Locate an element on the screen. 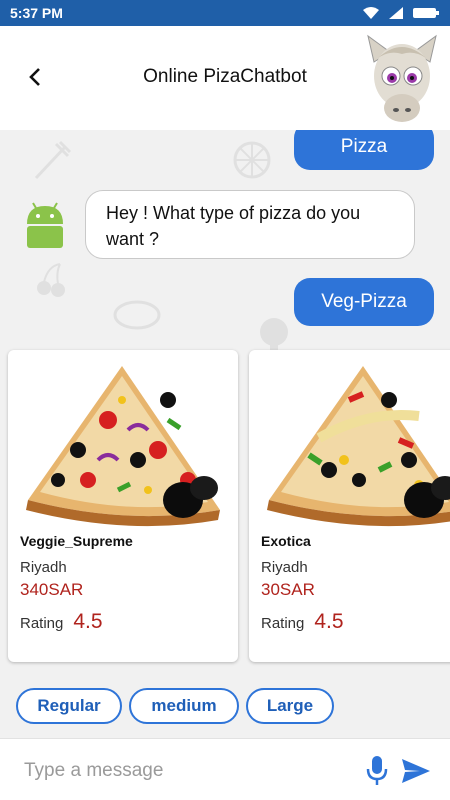  message-input is located at coordinates (184, 771).